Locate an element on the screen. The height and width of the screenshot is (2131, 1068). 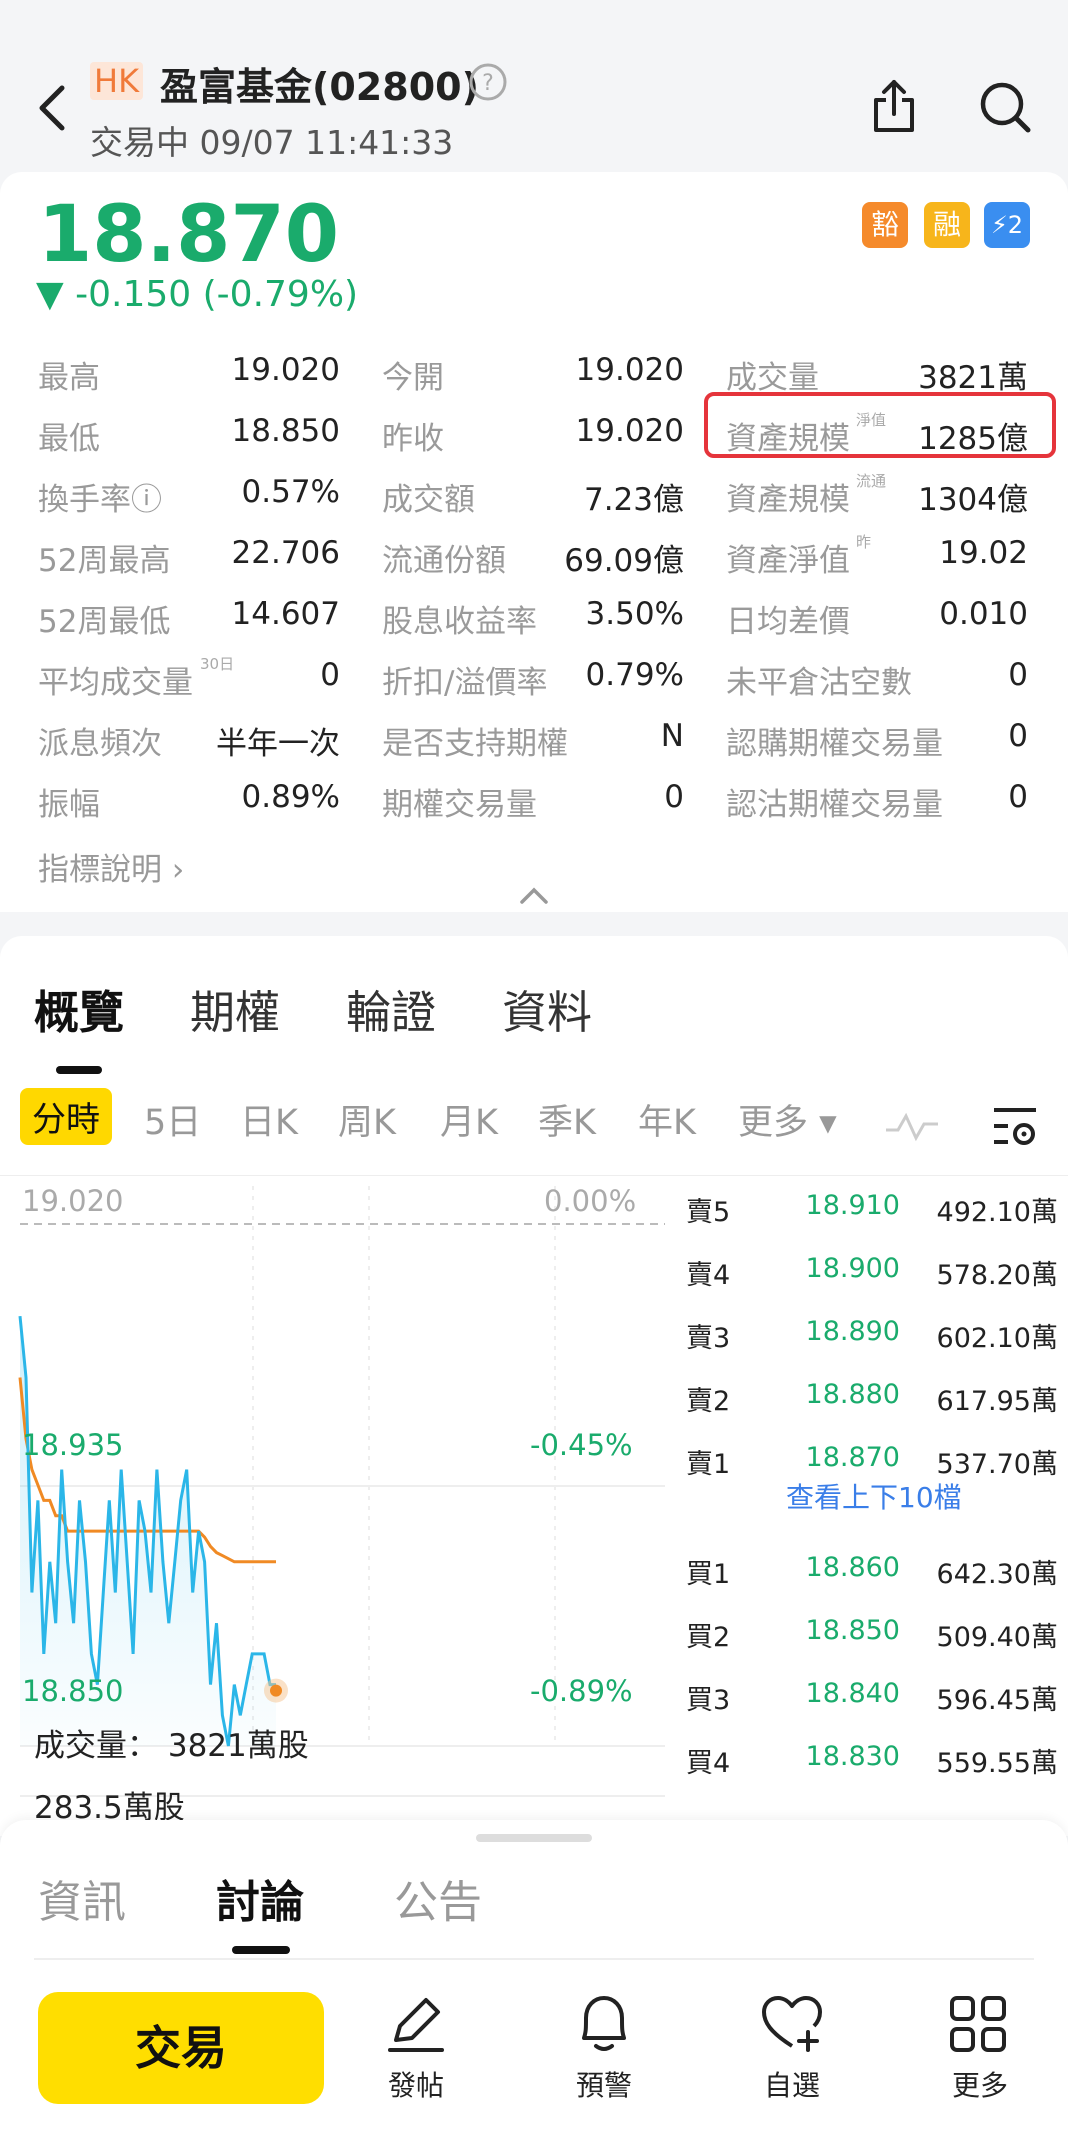
axis-pct-top: 0.00% is located at coordinates (590, 1201).